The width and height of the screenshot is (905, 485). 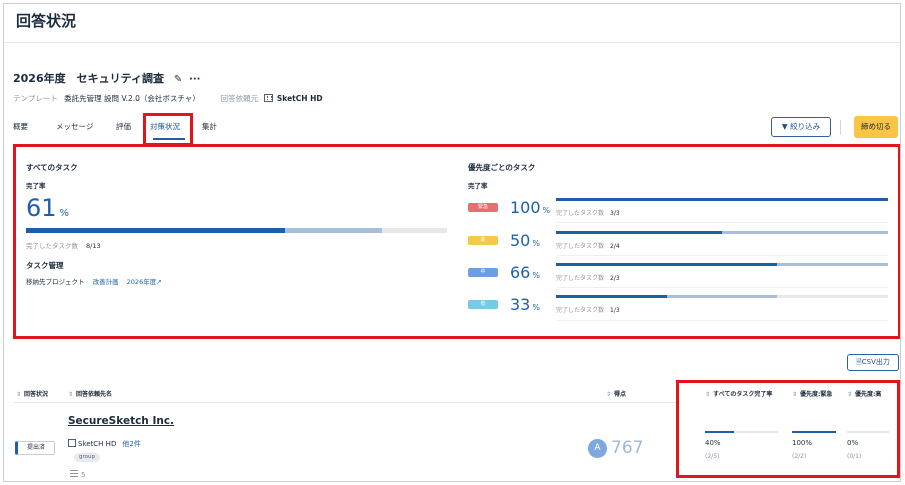 I want to click on year-link: 2026年度↗, so click(x=144, y=282).